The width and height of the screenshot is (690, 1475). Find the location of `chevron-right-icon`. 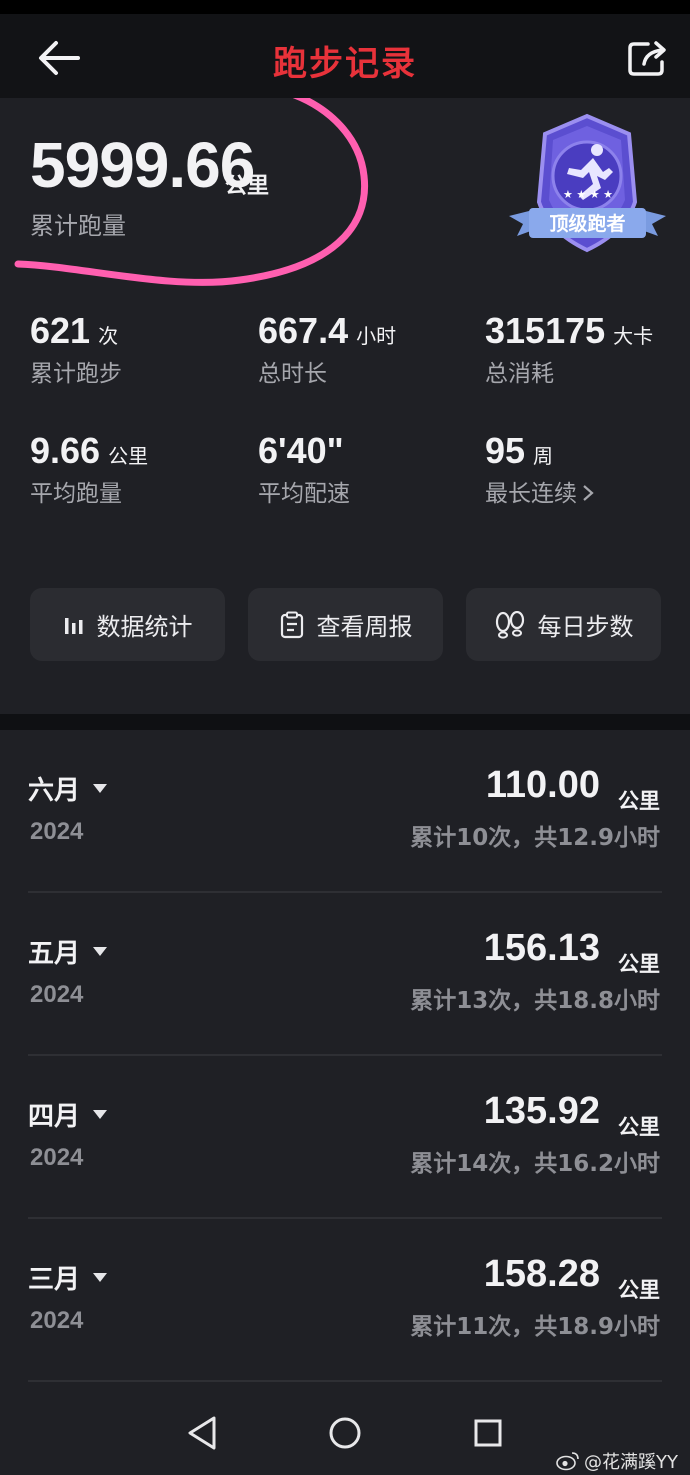

chevron-right-icon is located at coordinates (588, 493).